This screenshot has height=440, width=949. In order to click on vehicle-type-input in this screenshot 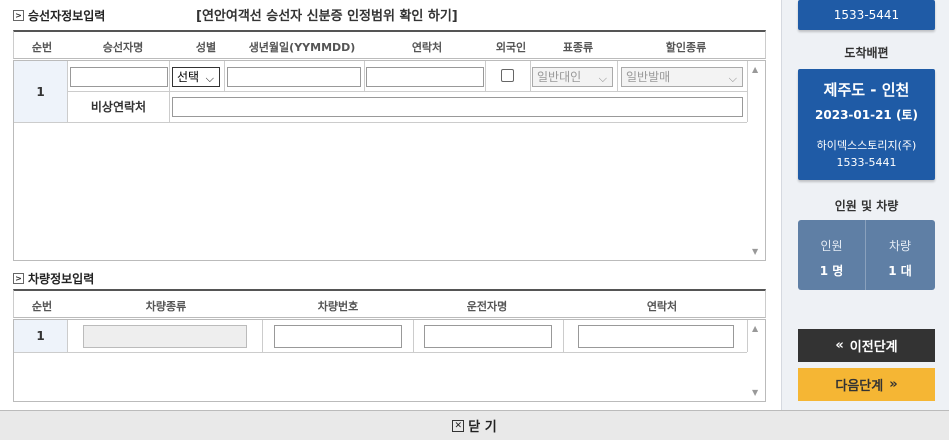, I will do `click(165, 336)`.